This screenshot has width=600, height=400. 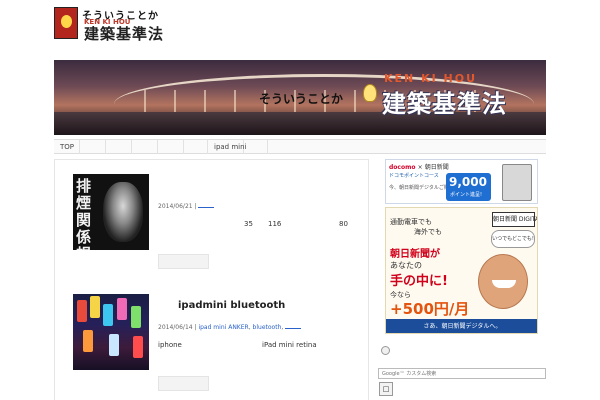 What do you see at coordinates (124, 34) in the screenshot?
I see `logo-main-text: 建築基準法` at bounding box center [124, 34].